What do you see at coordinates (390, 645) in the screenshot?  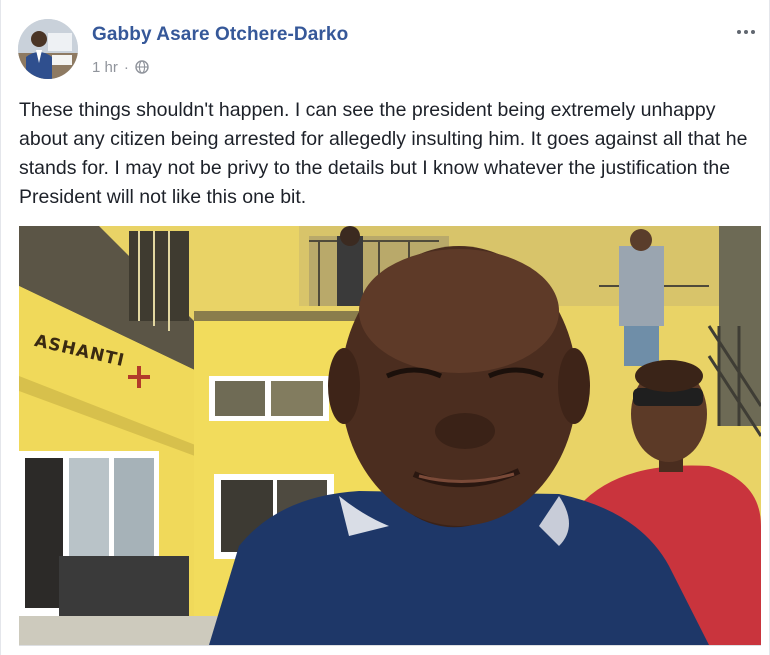 I see `post-divider` at bounding box center [390, 645].